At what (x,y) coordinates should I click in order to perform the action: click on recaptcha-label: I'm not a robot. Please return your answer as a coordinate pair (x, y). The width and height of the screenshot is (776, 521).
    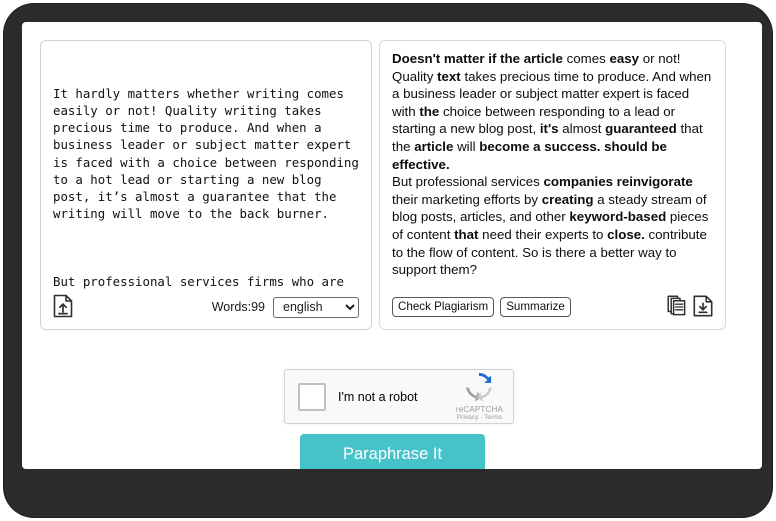
    Looking at the image, I should click on (378, 396).